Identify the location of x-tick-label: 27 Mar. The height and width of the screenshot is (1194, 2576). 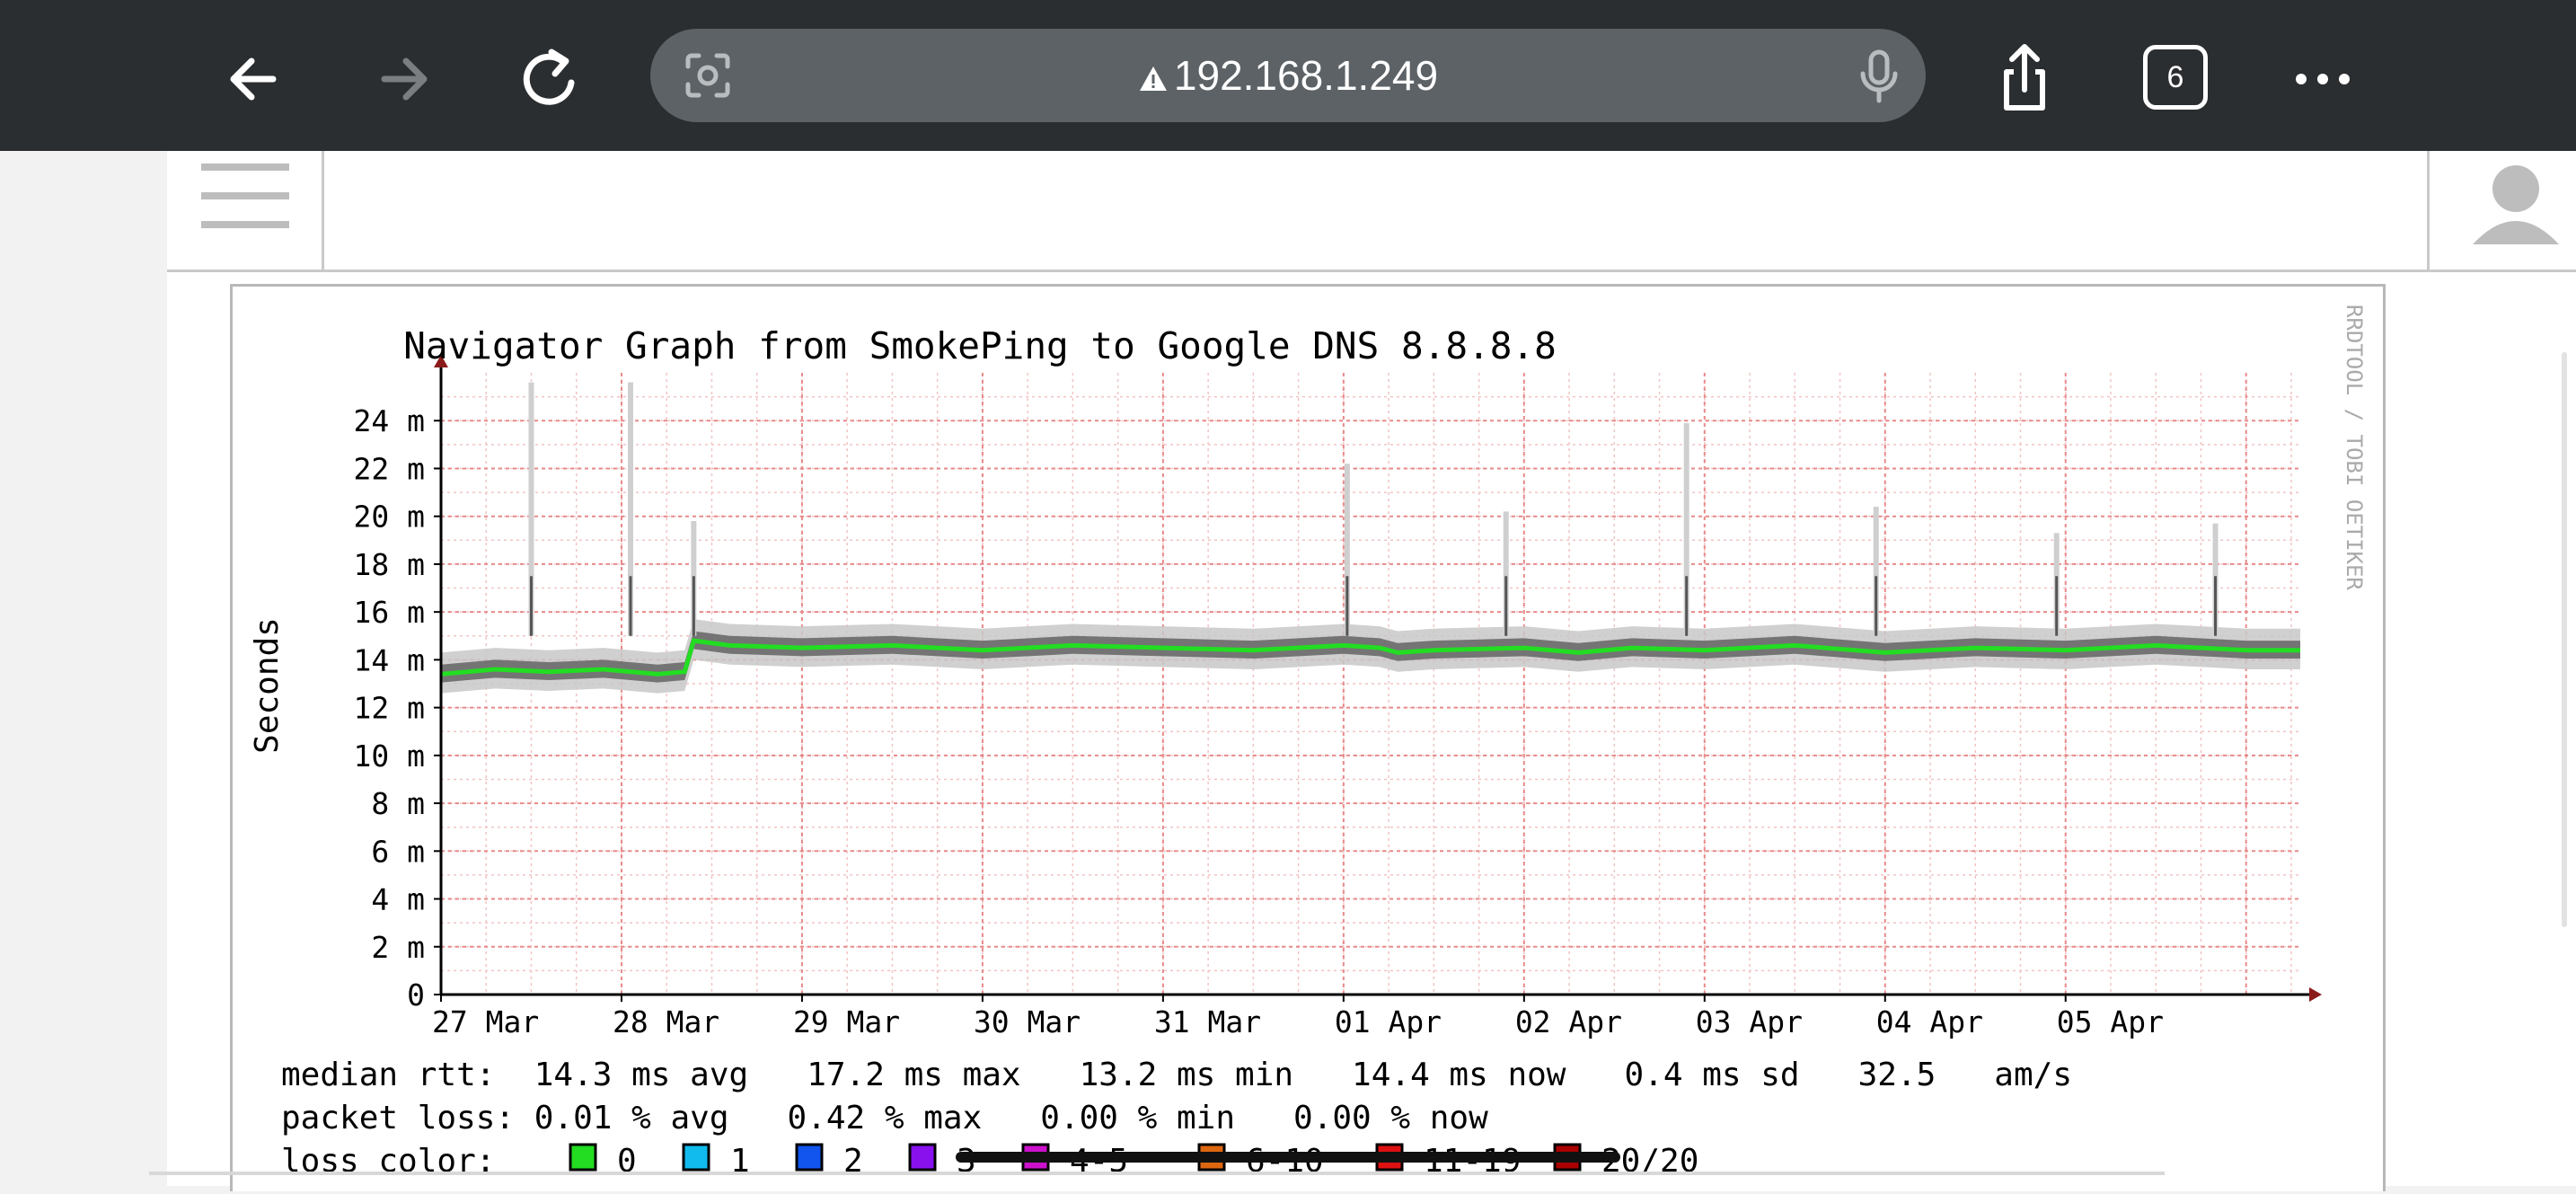
(485, 1021).